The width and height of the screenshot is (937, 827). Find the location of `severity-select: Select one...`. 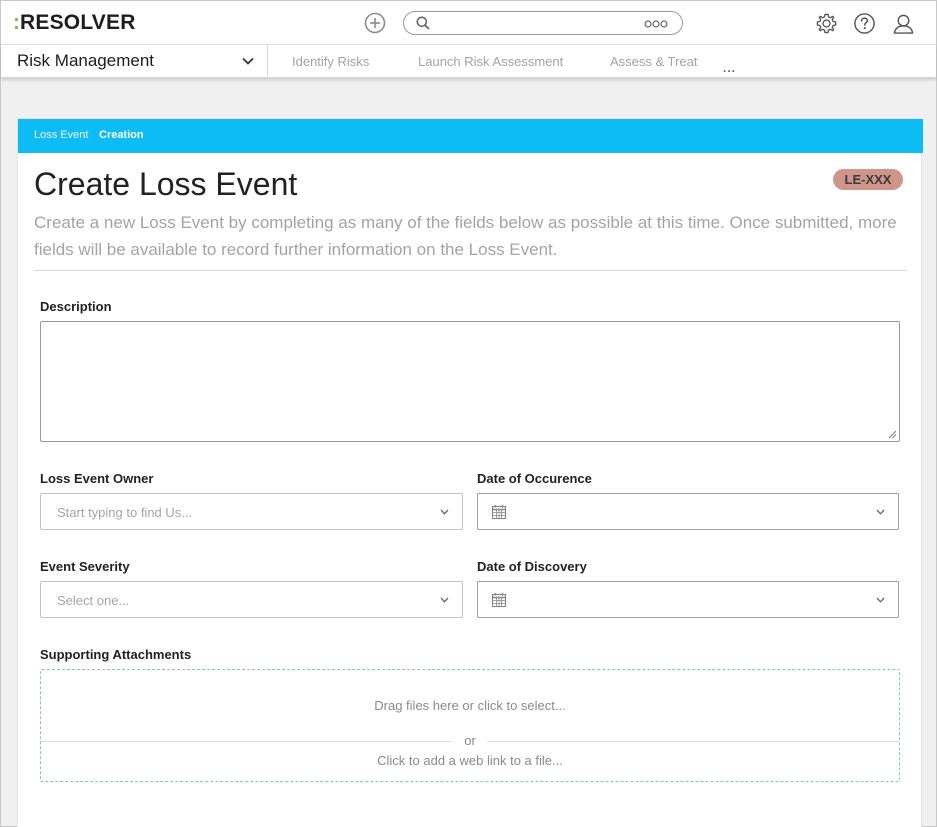

severity-select: Select one... is located at coordinates (251, 599).